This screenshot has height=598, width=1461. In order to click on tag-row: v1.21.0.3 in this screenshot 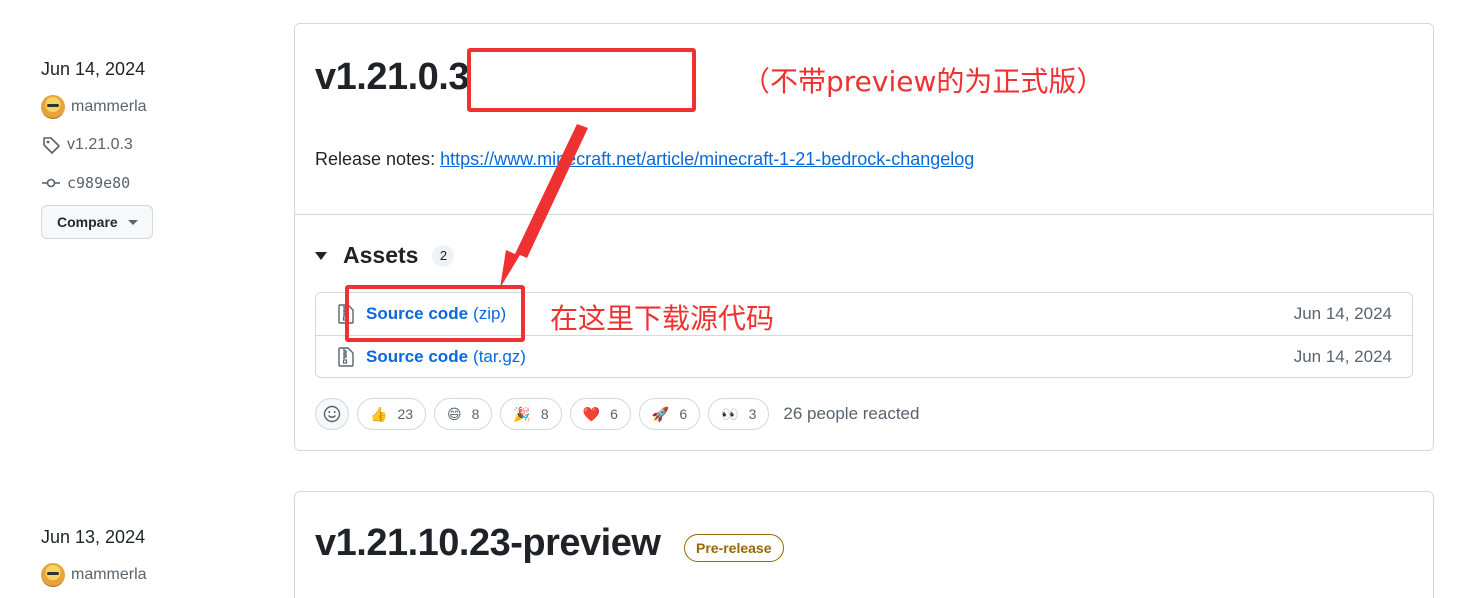, I will do `click(141, 145)`.